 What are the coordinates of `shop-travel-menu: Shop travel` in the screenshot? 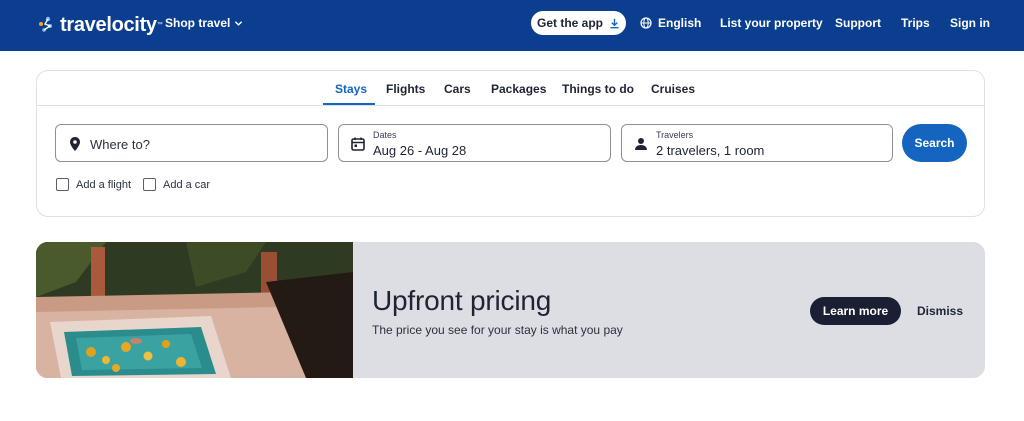 It's located at (204, 23).